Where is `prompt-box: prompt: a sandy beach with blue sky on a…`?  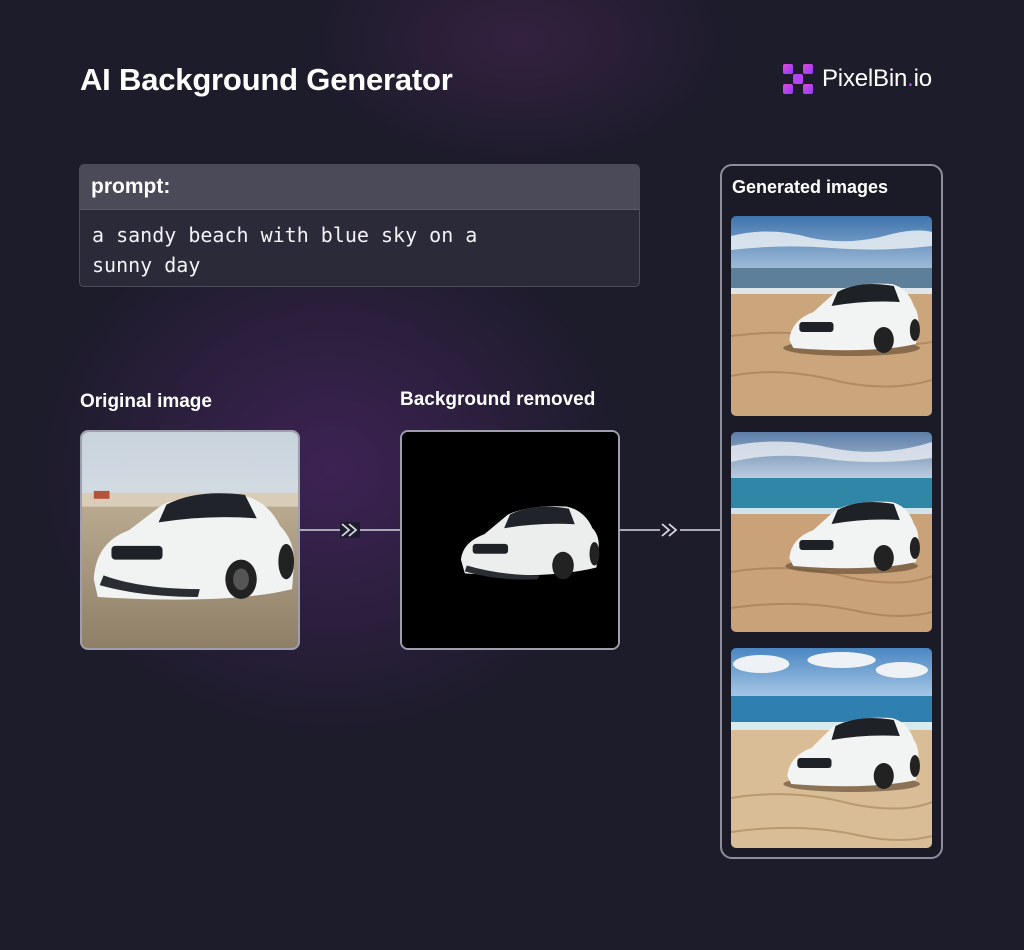 prompt-box: prompt: a sandy beach with blue sky on a… is located at coordinates (359, 225).